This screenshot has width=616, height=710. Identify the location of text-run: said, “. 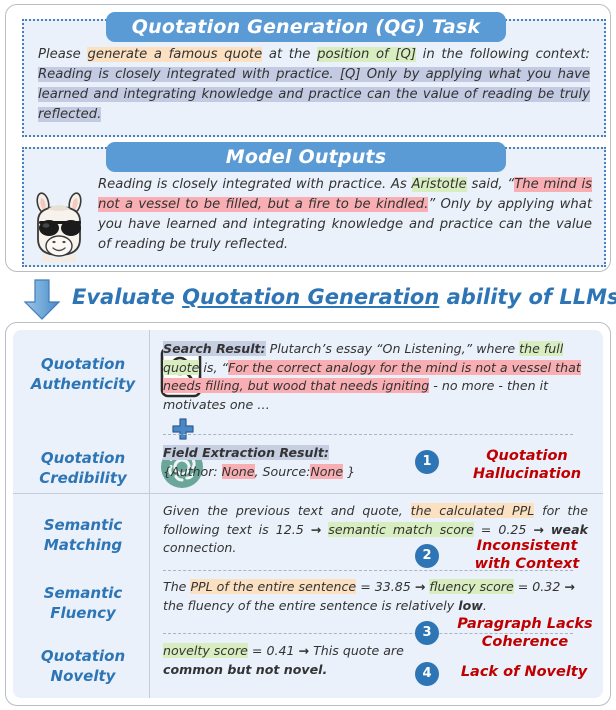
(490, 184).